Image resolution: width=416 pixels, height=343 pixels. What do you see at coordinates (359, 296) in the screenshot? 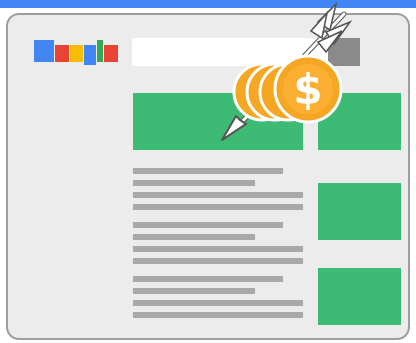
I see `side-ad-block-bottom` at bounding box center [359, 296].